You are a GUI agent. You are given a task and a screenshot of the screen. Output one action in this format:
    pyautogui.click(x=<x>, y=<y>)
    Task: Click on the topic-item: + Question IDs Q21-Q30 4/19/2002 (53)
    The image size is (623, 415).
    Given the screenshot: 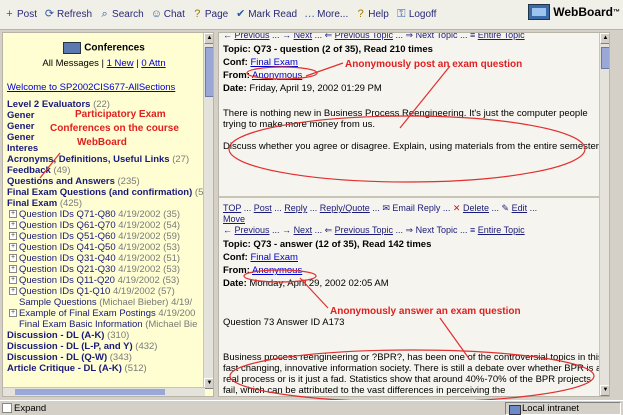 What is the action you would take?
    pyautogui.click(x=104, y=269)
    